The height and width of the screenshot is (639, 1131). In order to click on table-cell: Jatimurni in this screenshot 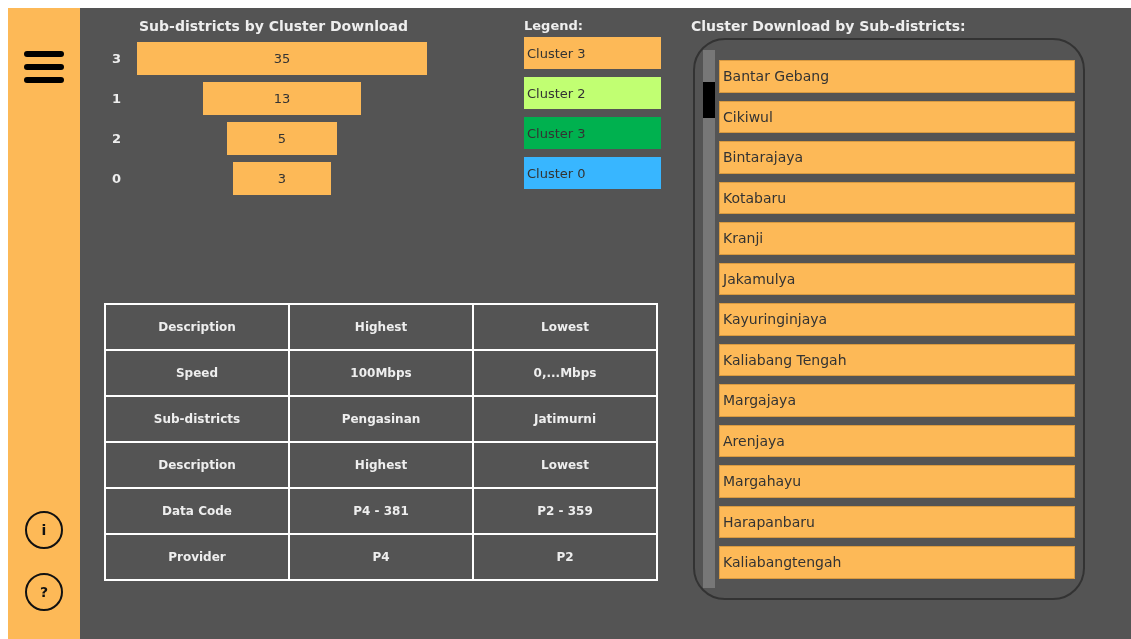, I will do `click(565, 419)`.